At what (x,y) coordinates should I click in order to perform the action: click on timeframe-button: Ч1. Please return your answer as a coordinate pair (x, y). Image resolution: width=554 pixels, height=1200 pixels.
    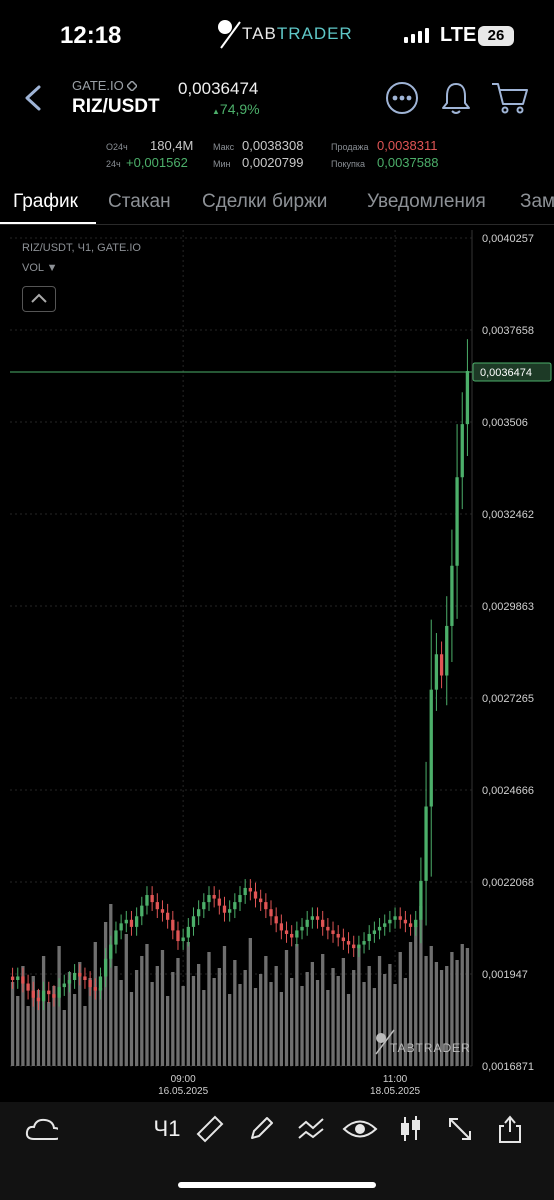
    Looking at the image, I should click on (167, 1129).